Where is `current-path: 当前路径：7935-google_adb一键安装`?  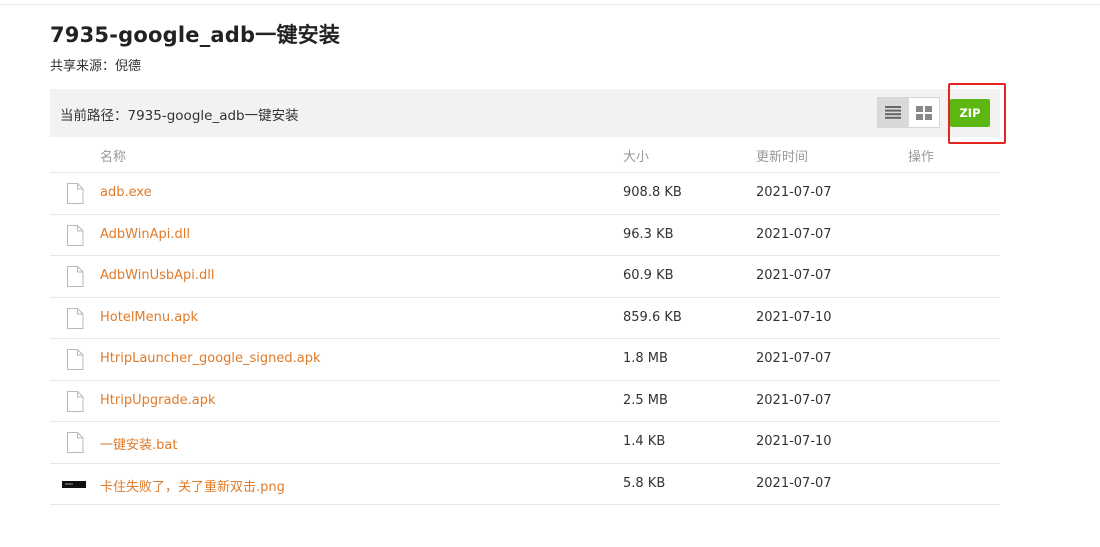 current-path: 当前路径：7935-google_adb一键安装 is located at coordinates (179, 116).